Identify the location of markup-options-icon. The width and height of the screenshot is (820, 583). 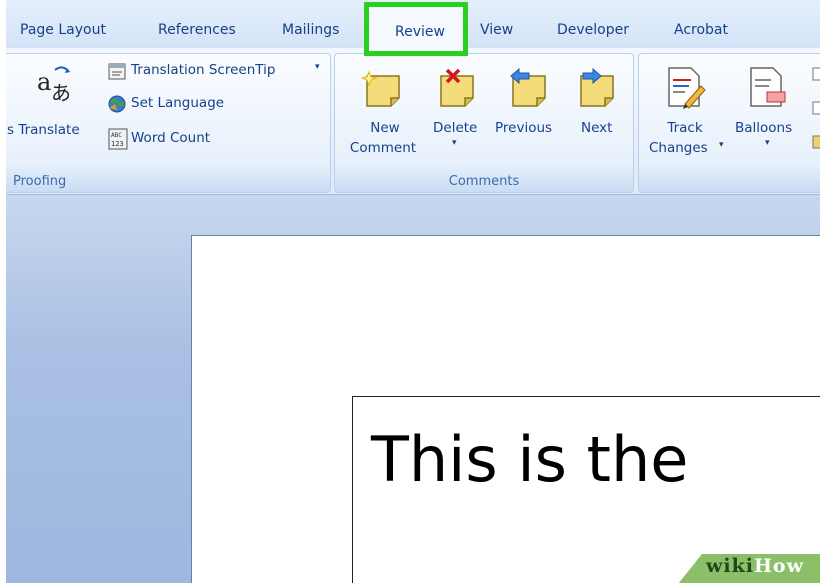
(816, 108).